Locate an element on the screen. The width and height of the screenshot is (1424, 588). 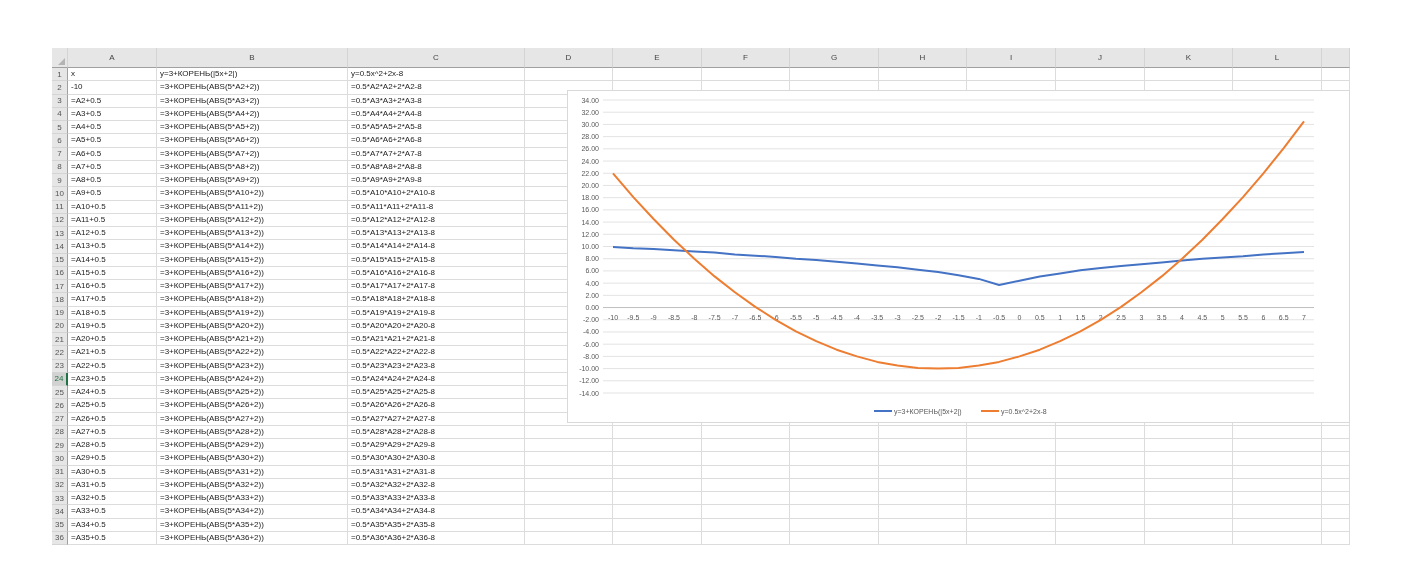
table-cell: =3+КОРЕНЬ(ABS(5*A12+2)) is located at coordinates (252, 220).